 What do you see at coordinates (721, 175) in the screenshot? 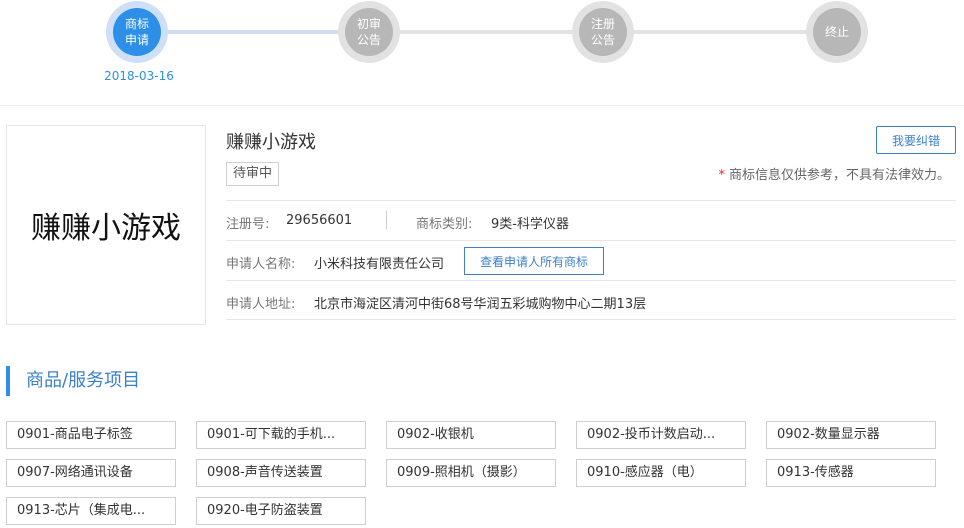
I see `asterisk: *` at bounding box center [721, 175].